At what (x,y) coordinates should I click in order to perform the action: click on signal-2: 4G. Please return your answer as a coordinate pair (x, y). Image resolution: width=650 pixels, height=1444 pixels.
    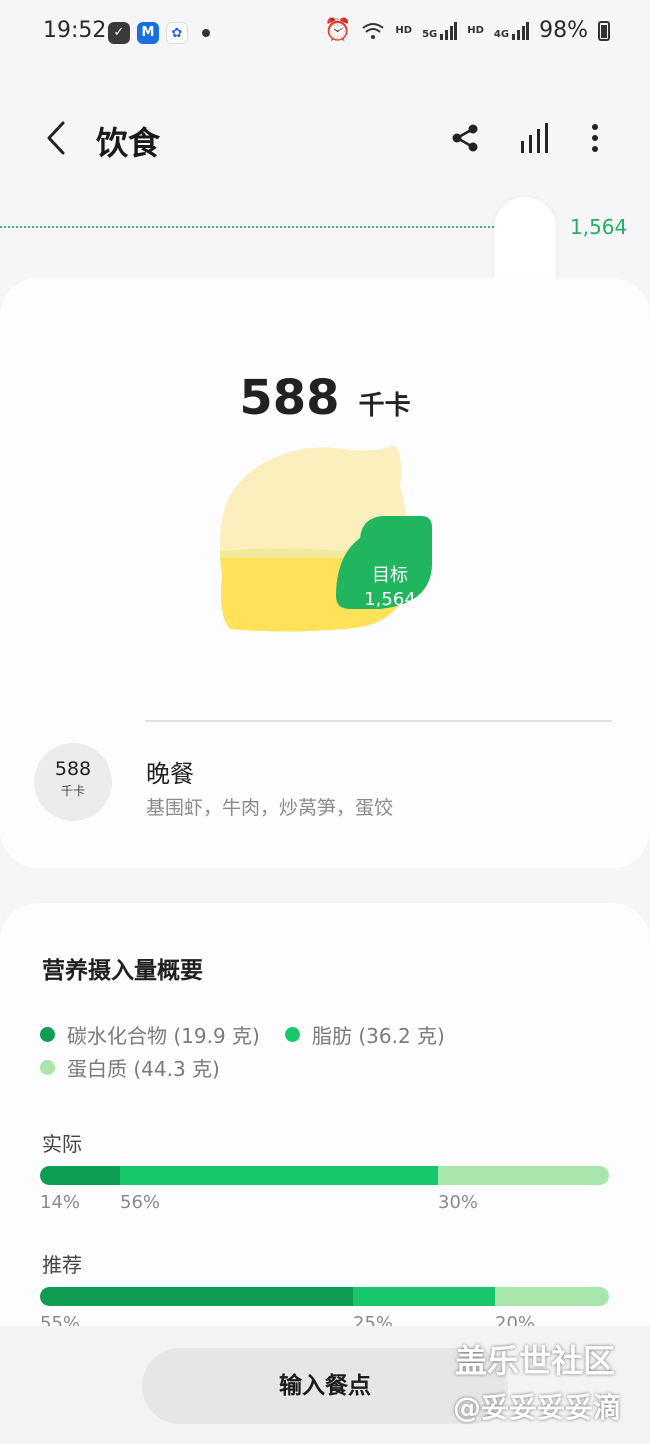
    Looking at the image, I should click on (511, 30).